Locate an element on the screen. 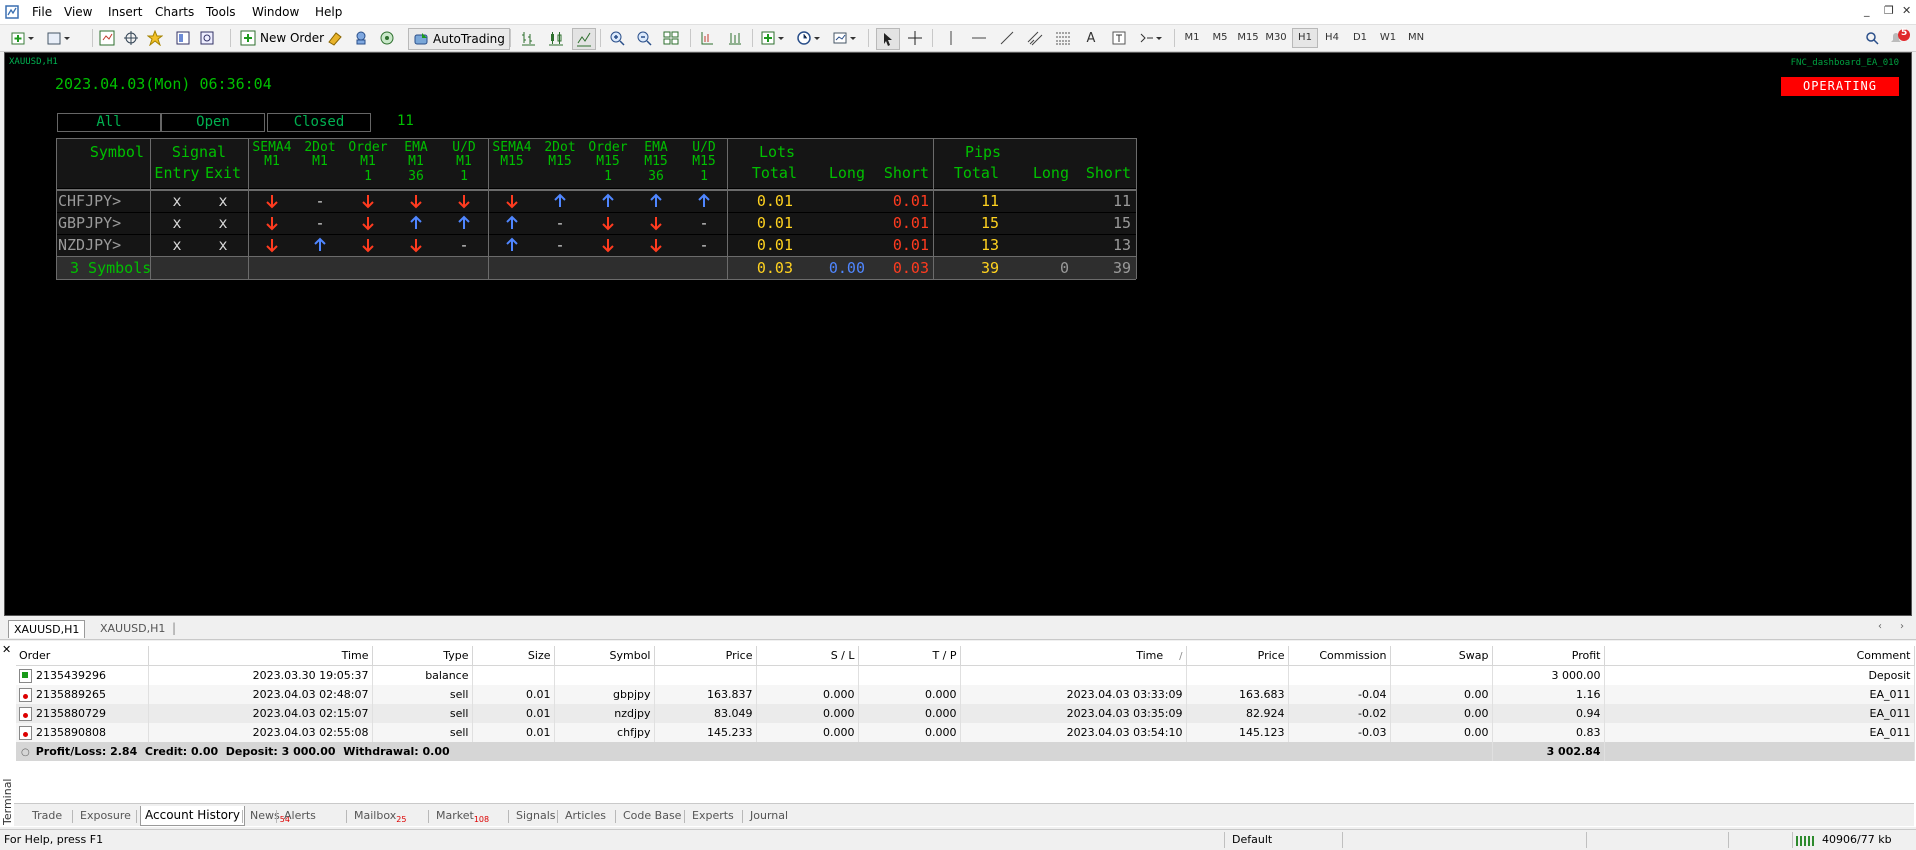 This screenshot has height=850, width=1916. timeframe-h4: H4 is located at coordinates (1332, 38).